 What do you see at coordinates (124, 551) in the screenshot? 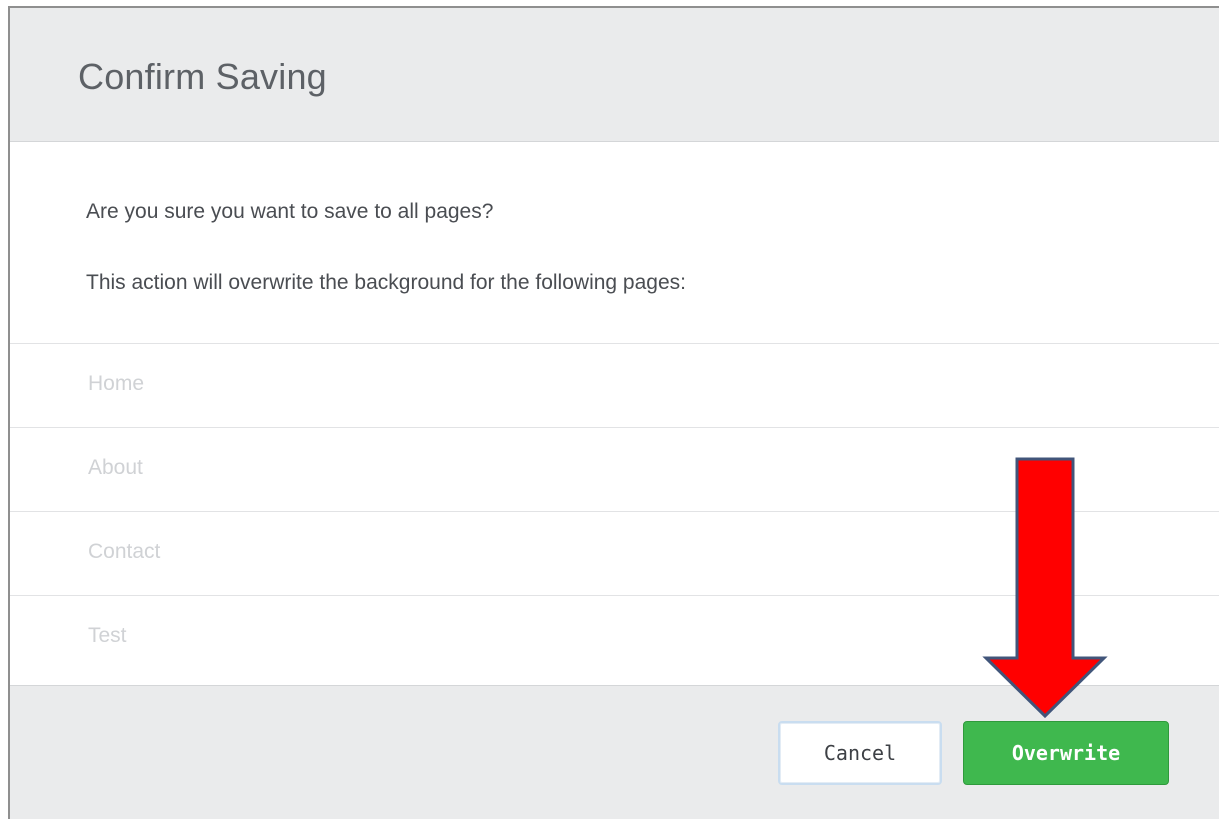
I see `page-name-contact: Contact` at bounding box center [124, 551].